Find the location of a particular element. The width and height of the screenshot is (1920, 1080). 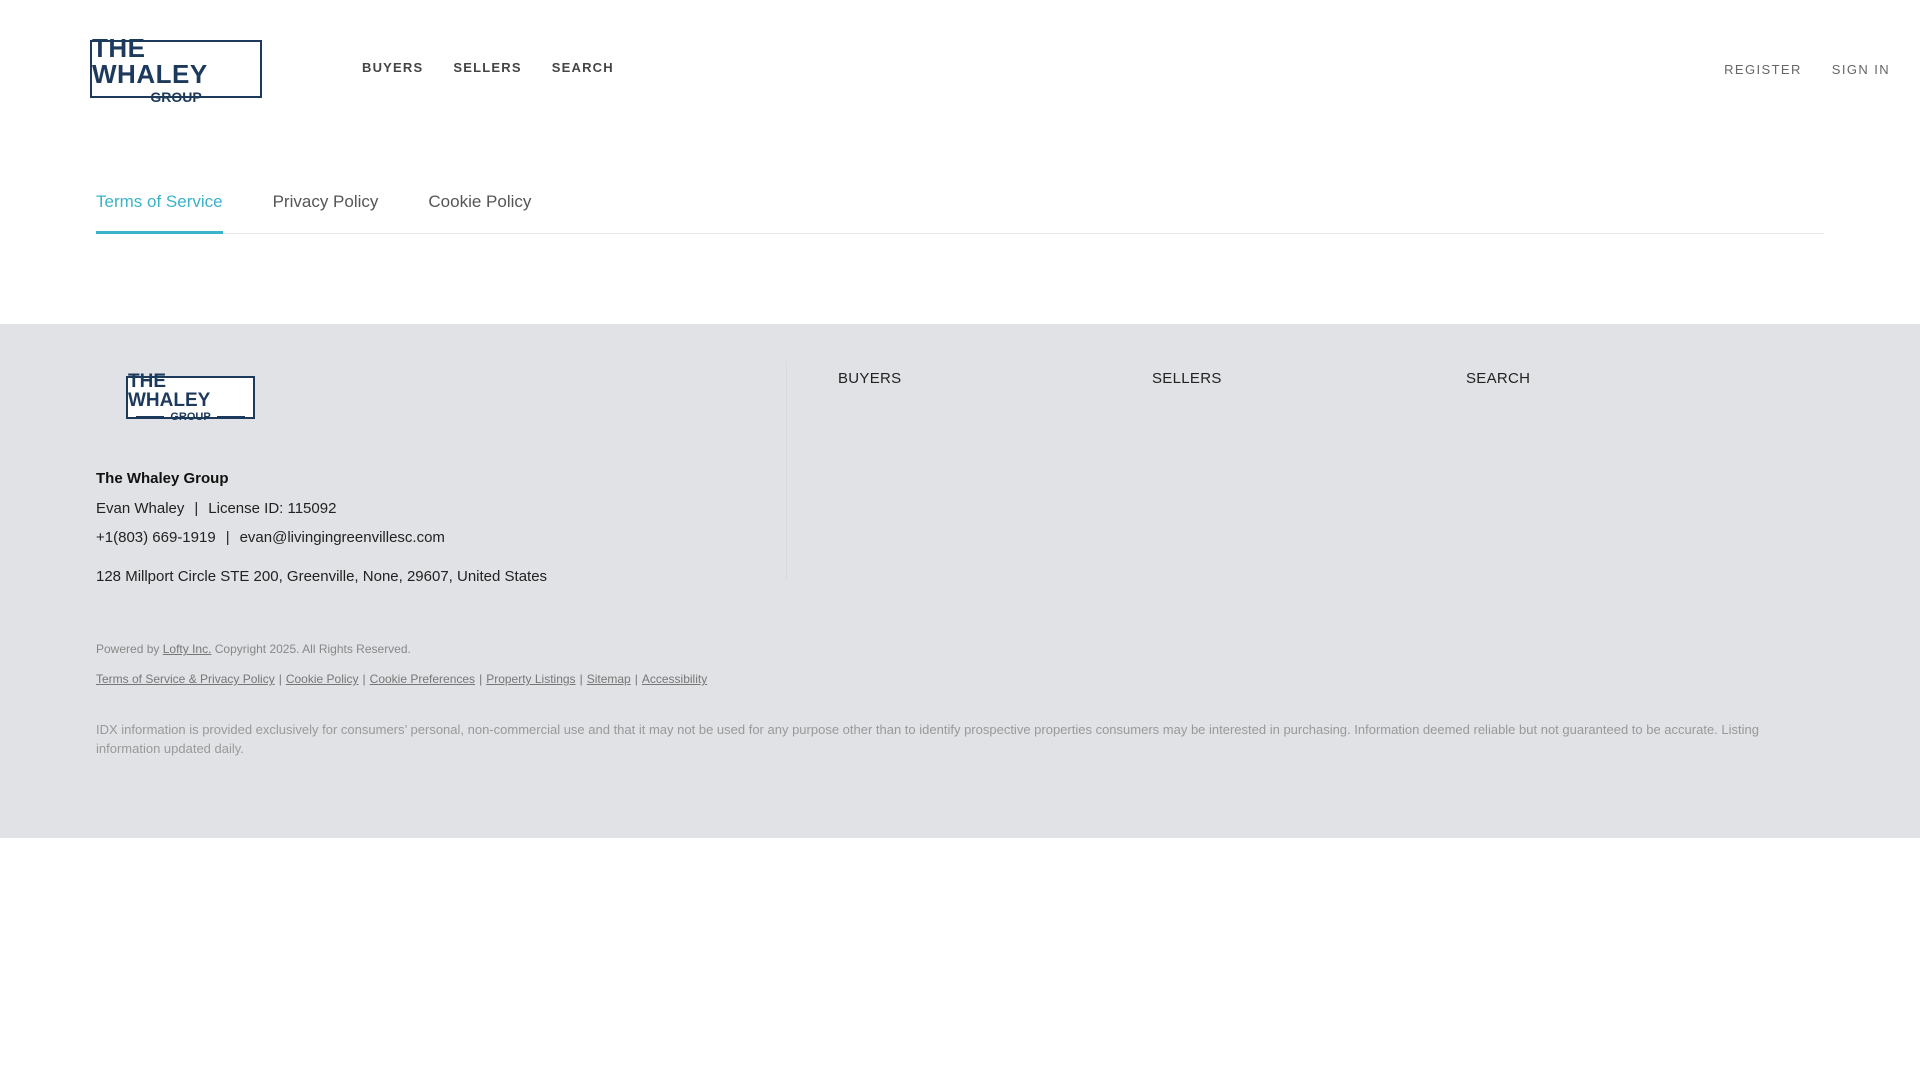

footer-logo-text-main: THE WHALEY is located at coordinates (169, 391).